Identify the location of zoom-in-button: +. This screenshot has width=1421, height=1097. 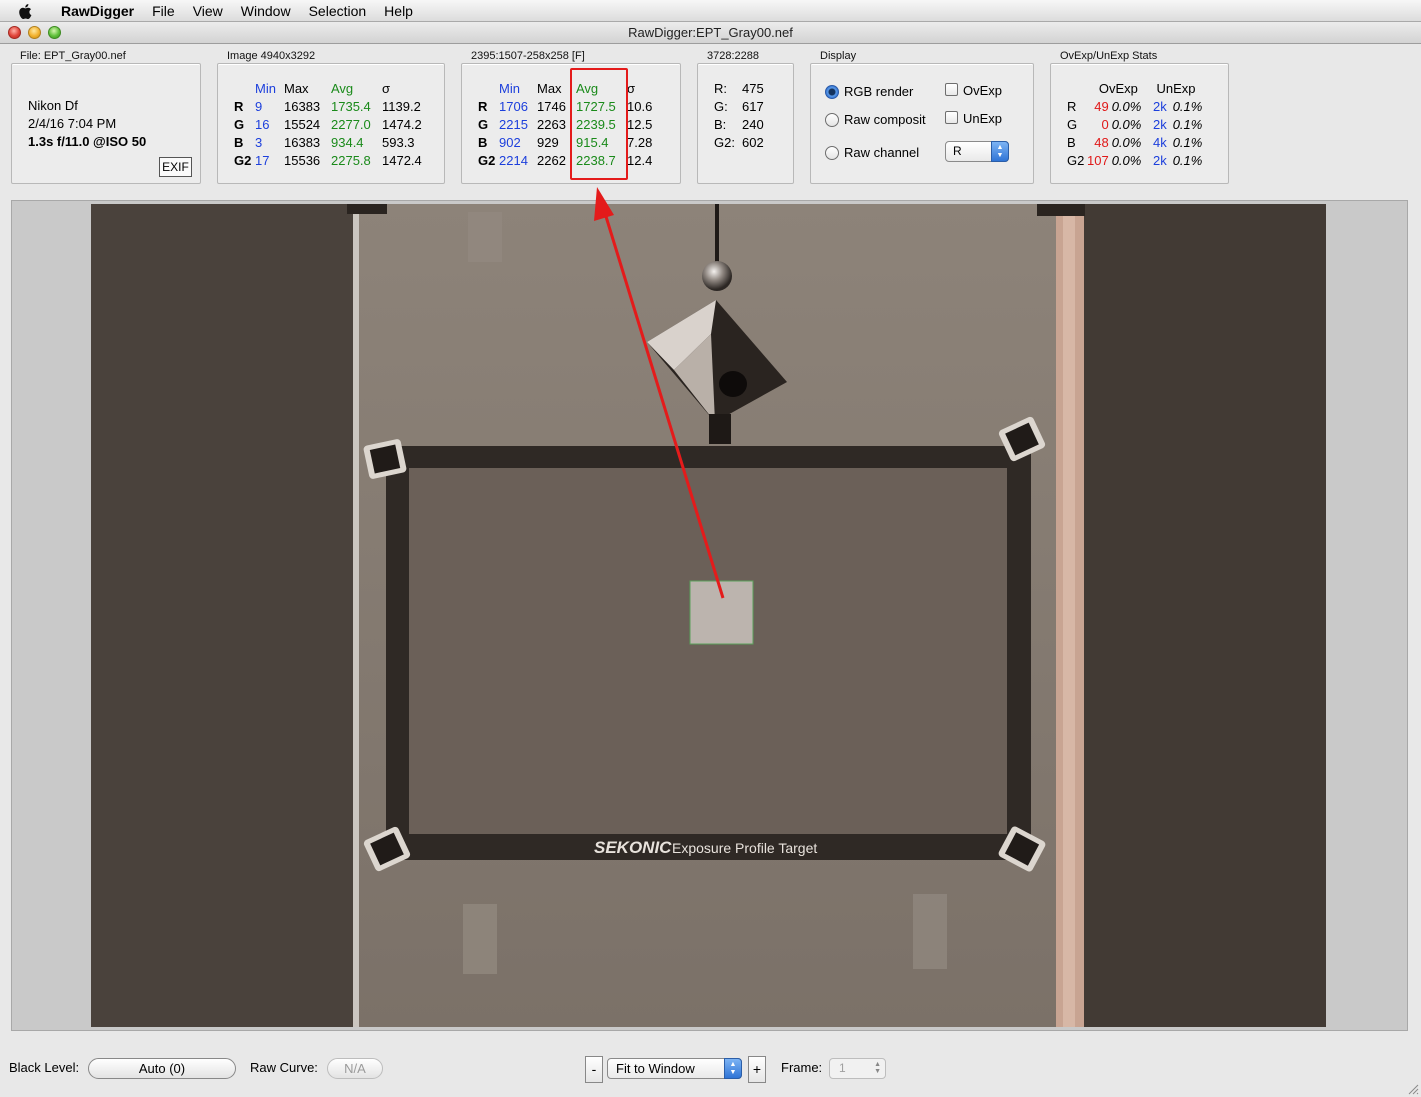
(757, 1069).